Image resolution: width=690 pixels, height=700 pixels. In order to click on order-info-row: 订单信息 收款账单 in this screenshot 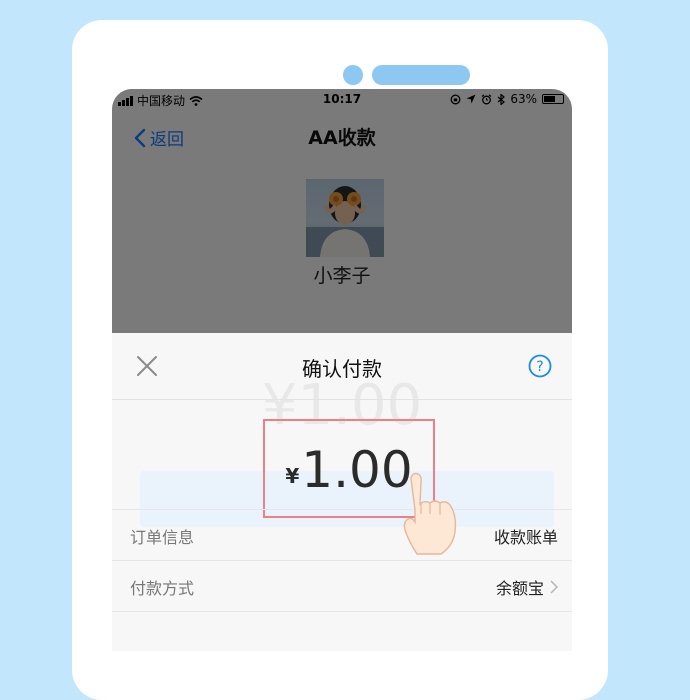, I will do `click(342, 534)`.